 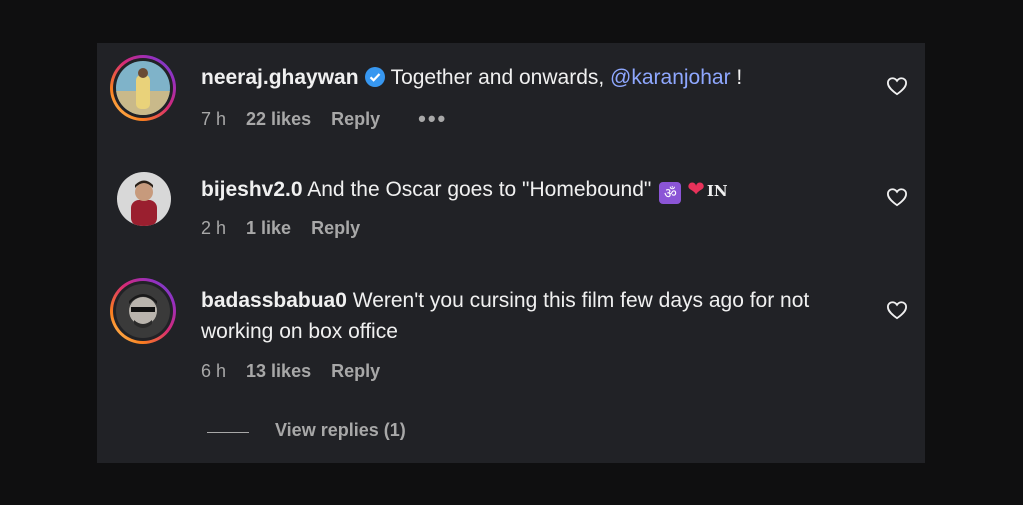 I want to click on comment-body: Together and onwards,, so click(x=500, y=77).